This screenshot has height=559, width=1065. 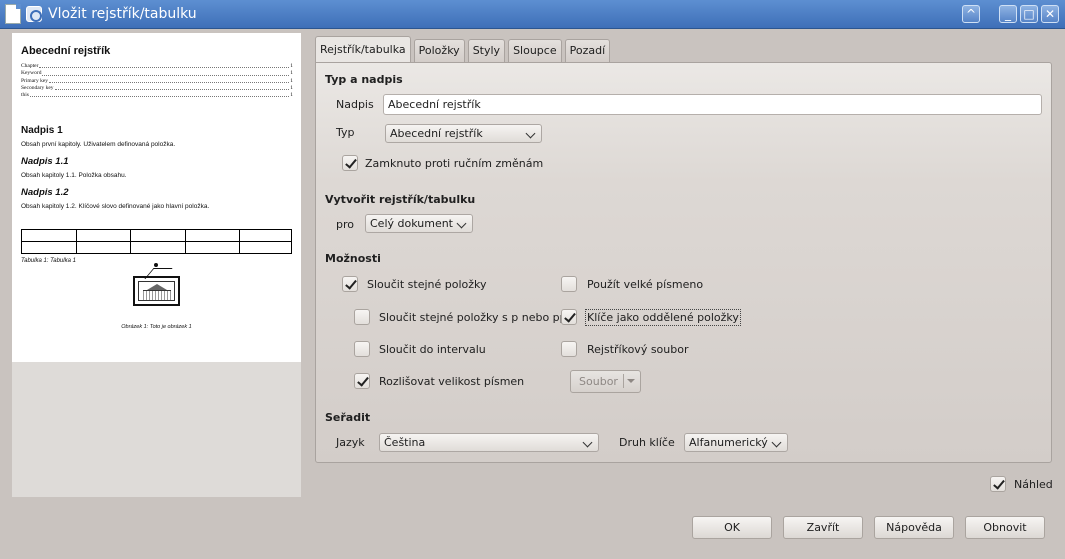 What do you see at coordinates (645, 284) in the screenshot?
I see `auto-capitalize-label: Použít velké písmeno` at bounding box center [645, 284].